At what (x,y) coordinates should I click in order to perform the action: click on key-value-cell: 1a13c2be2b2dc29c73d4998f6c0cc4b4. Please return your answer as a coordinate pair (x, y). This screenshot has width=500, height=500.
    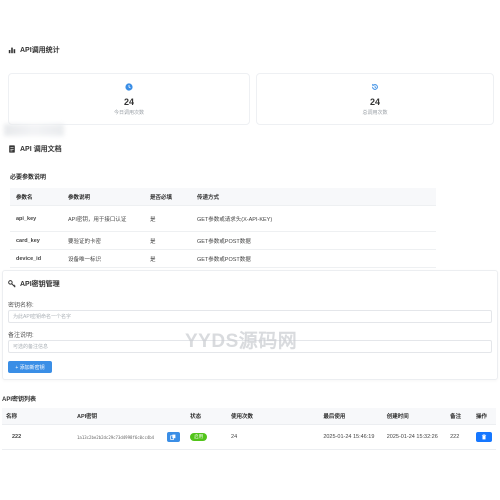
    Looking at the image, I should click on (112, 437).